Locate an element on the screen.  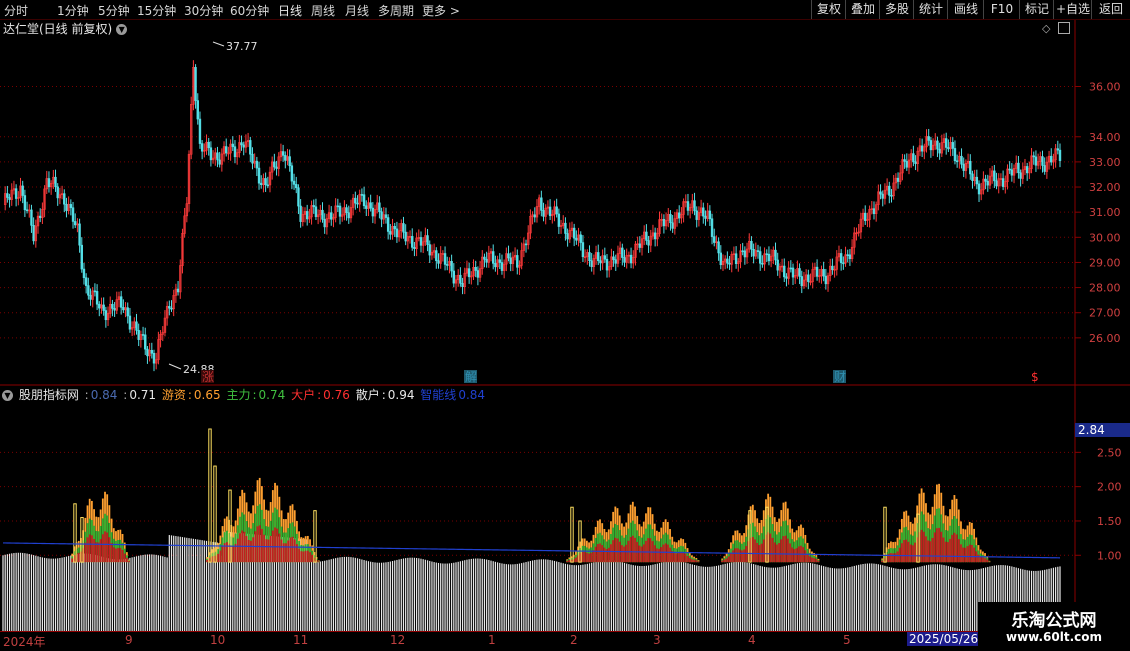
panel-toggle-icon is located at coordinates (1064, 28).